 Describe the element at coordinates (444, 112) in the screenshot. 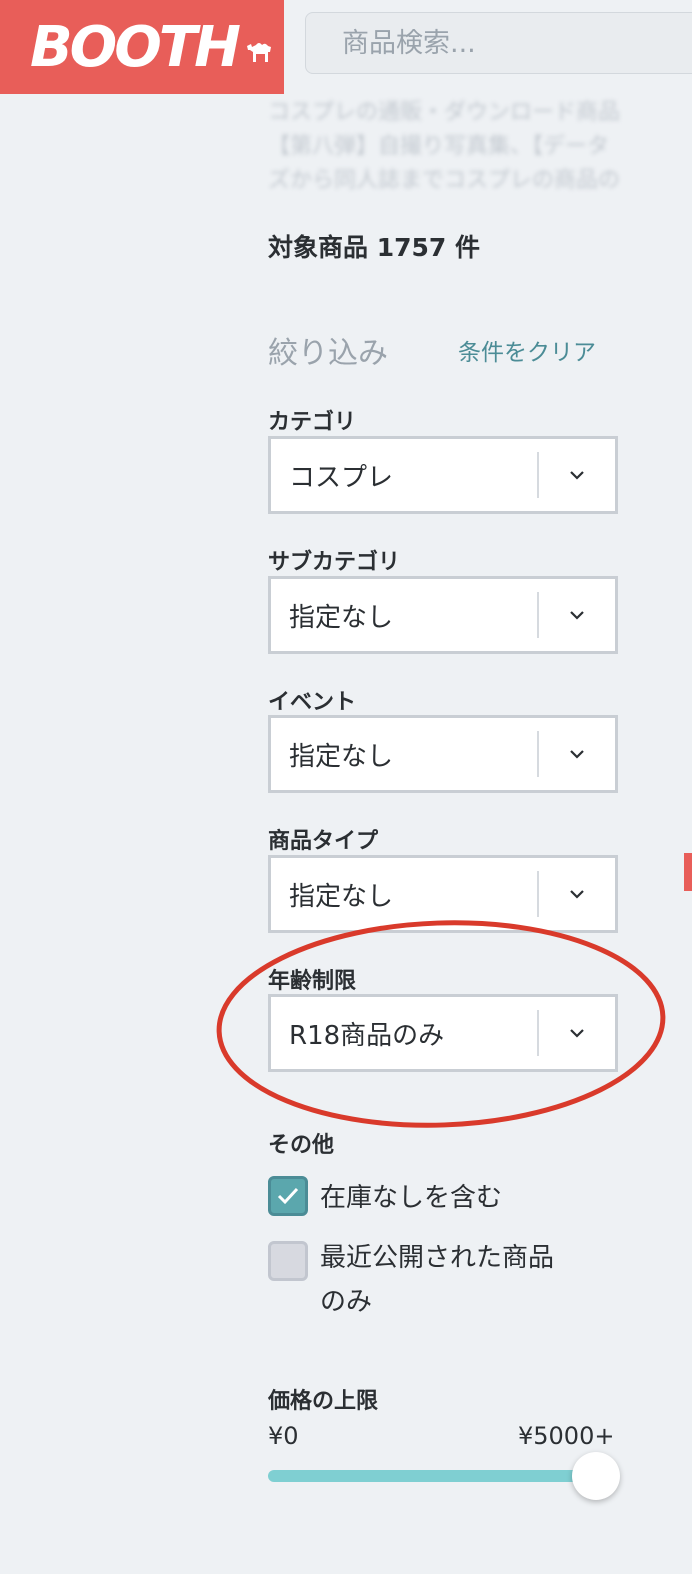

I see `description-line: コスプレの通販・ダウンロード商品` at that location.